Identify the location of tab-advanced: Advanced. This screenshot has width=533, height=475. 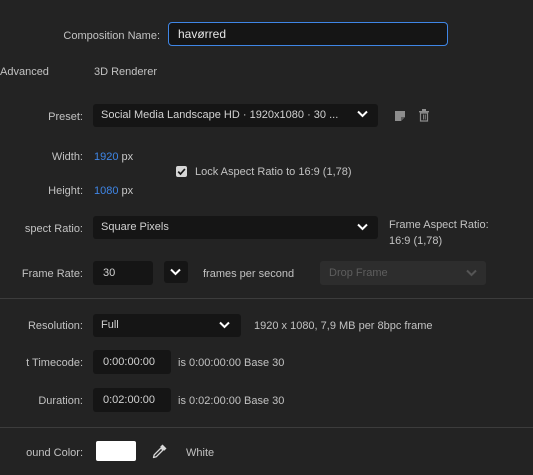
(24, 72).